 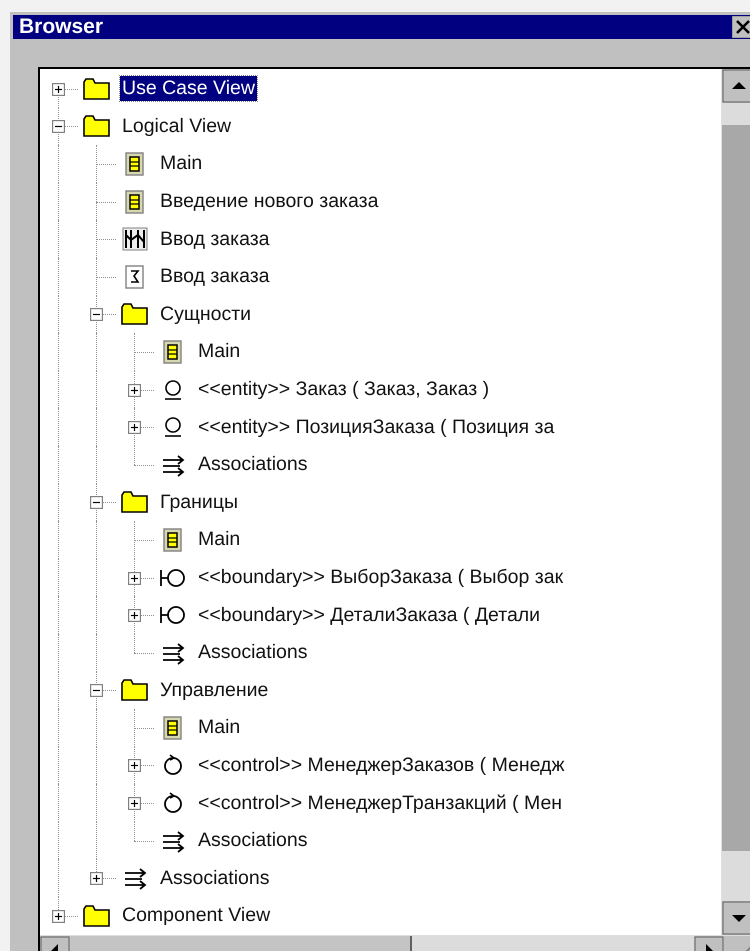 I want to click on scroll-thumb, so click(x=736, y=488).